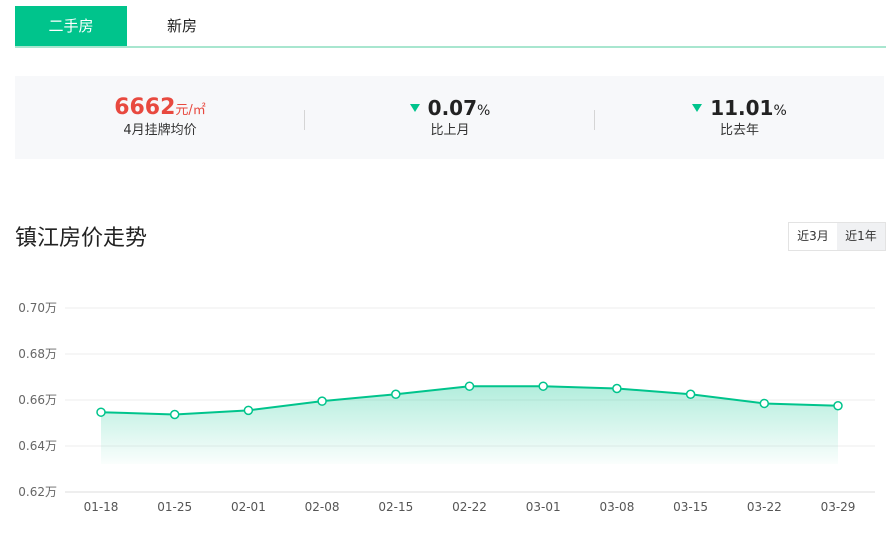 The height and width of the screenshot is (544, 894). I want to click on x-tick-label: 02-22, so click(469, 507).